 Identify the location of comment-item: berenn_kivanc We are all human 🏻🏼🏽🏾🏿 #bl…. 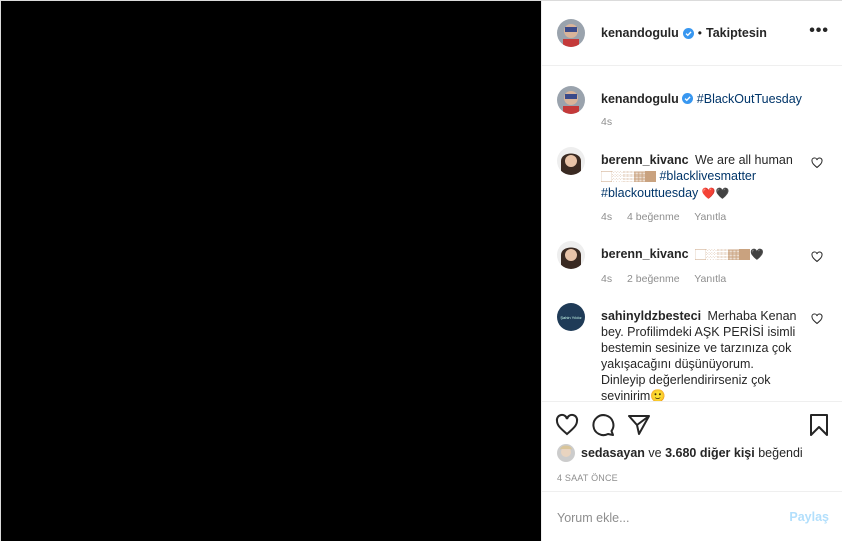
(690, 187).